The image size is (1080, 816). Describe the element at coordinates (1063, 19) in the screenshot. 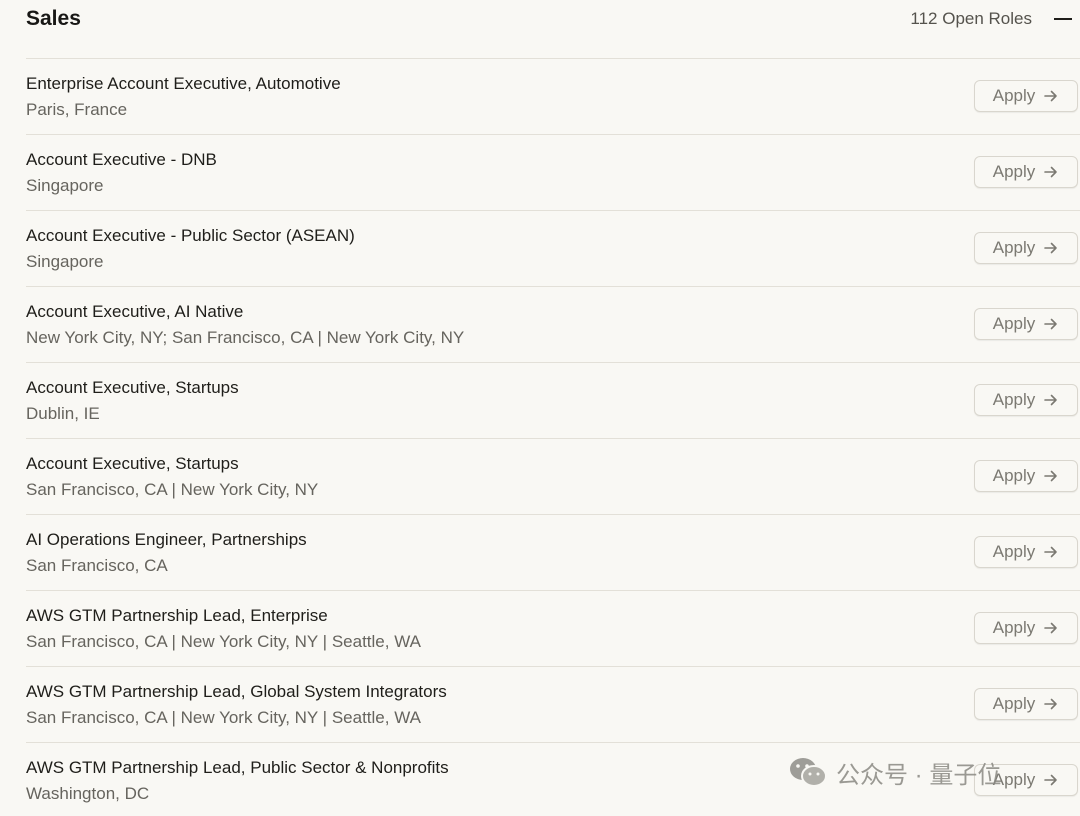

I see `minus-icon` at that location.